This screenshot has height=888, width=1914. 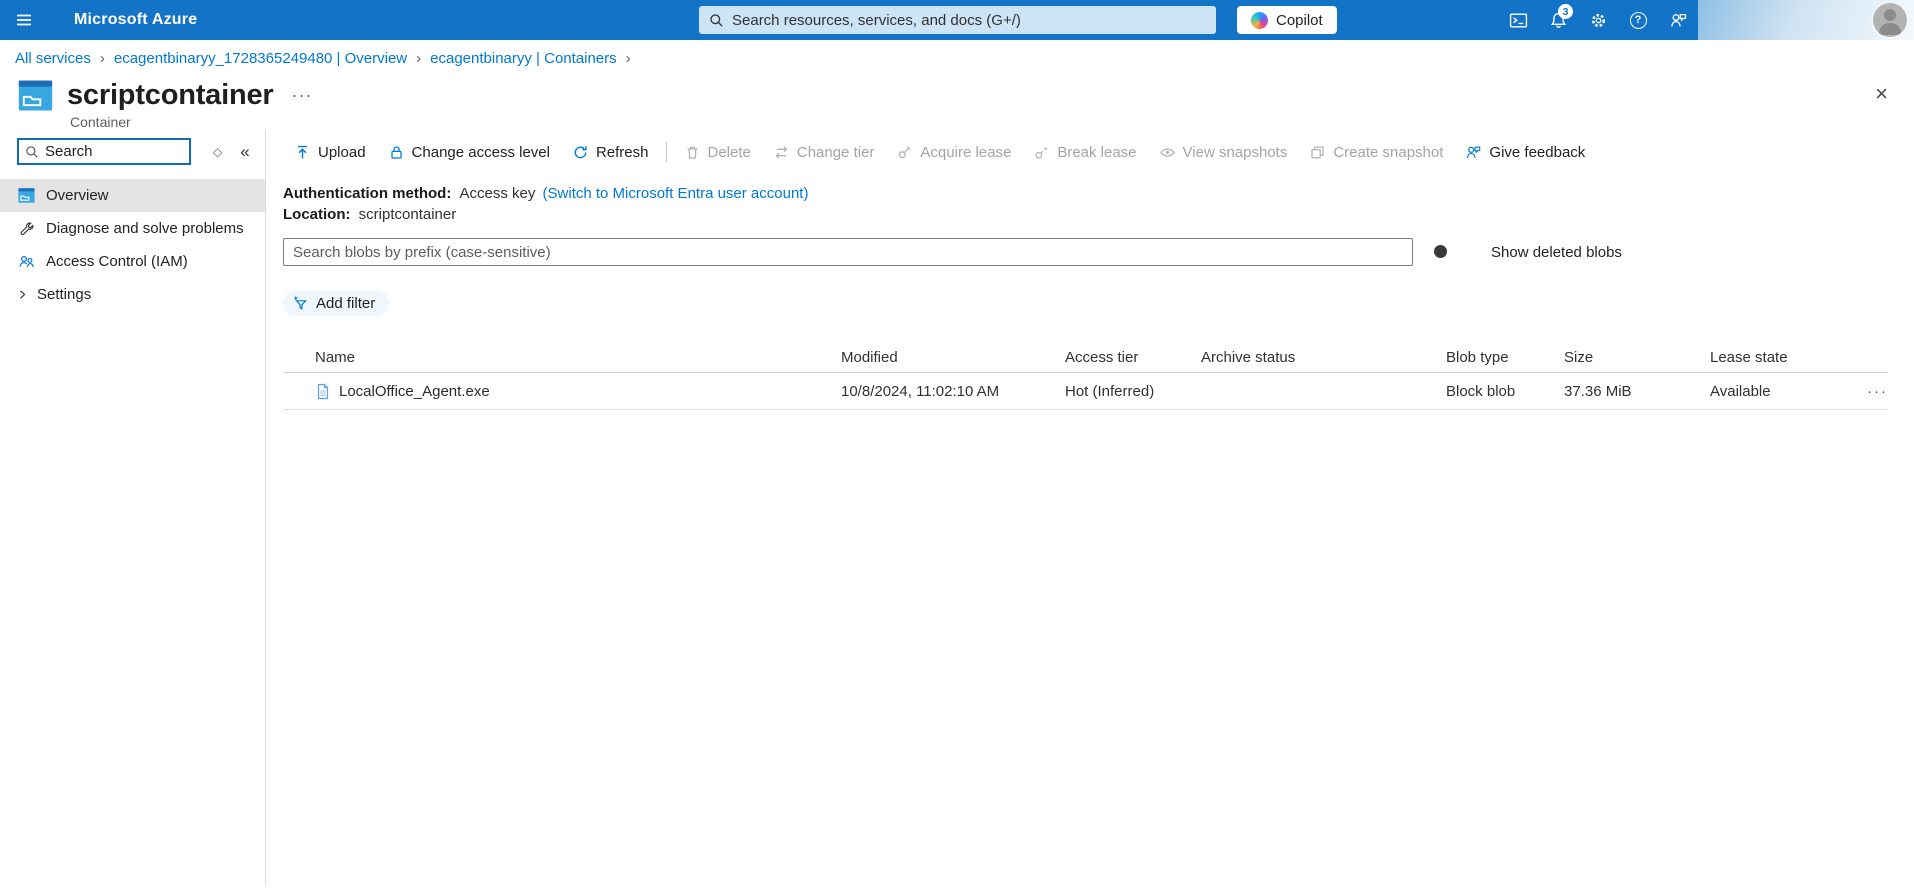 What do you see at coordinates (957, 101) in the screenshot?
I see `page-header: scriptcontainer ··· Container ×` at bounding box center [957, 101].